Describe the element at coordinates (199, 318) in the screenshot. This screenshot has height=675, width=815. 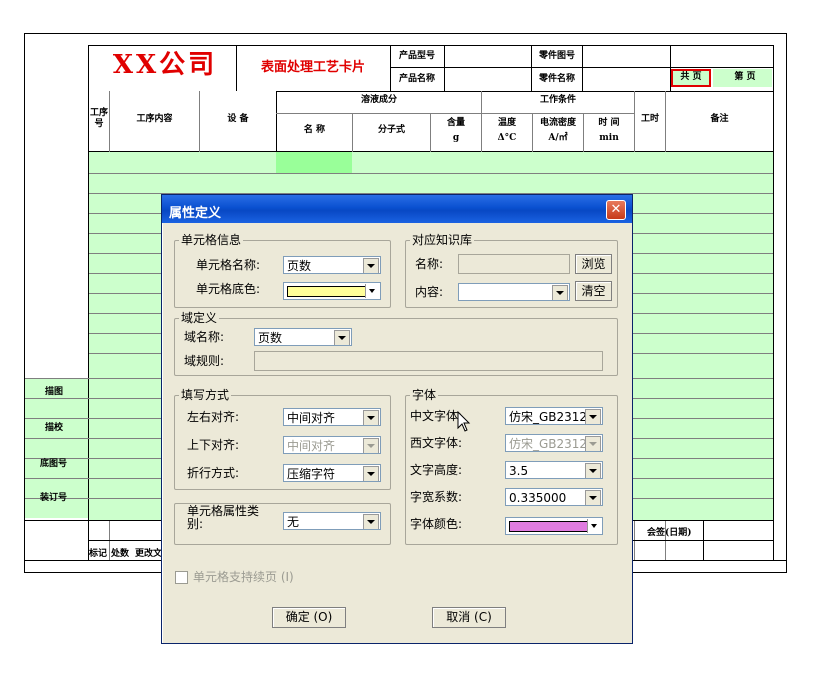
I see `domain-group-label: 域定义` at that location.